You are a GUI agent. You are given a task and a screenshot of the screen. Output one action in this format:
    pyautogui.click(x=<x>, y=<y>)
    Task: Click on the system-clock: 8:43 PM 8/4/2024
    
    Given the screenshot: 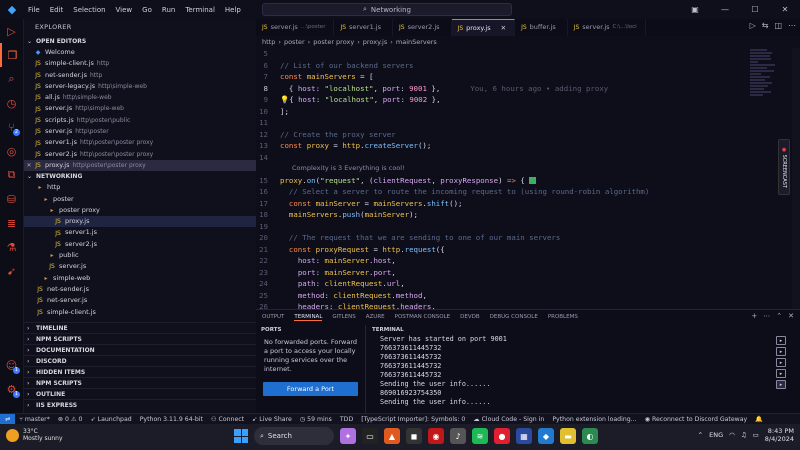 What is the action you would take?
    pyautogui.click(x=779, y=435)
    